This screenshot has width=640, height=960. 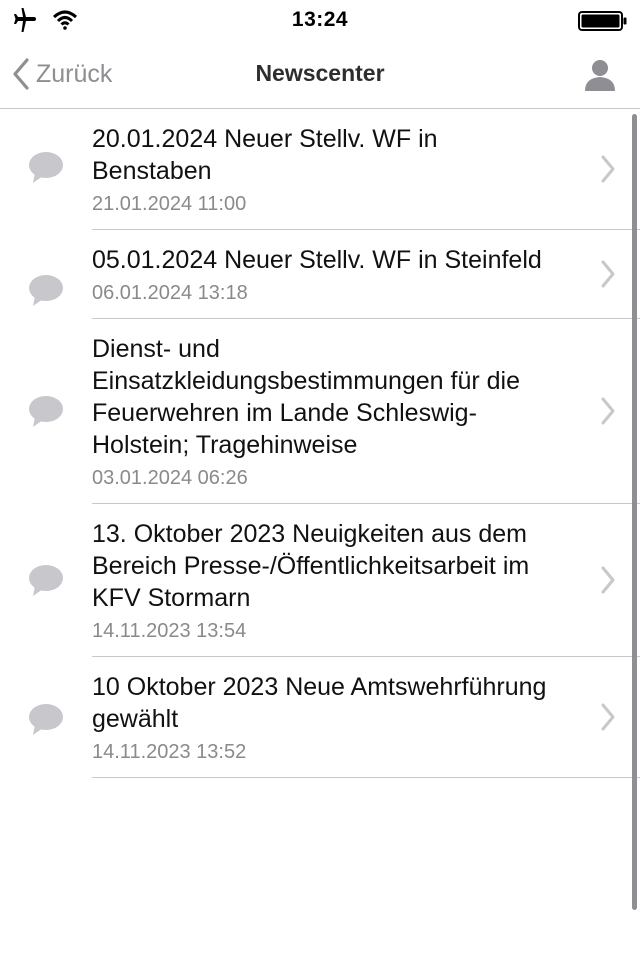 I want to click on news-title: 20.01.2024 Neuer Stellv. WF in Benstaben, so click(x=265, y=155).